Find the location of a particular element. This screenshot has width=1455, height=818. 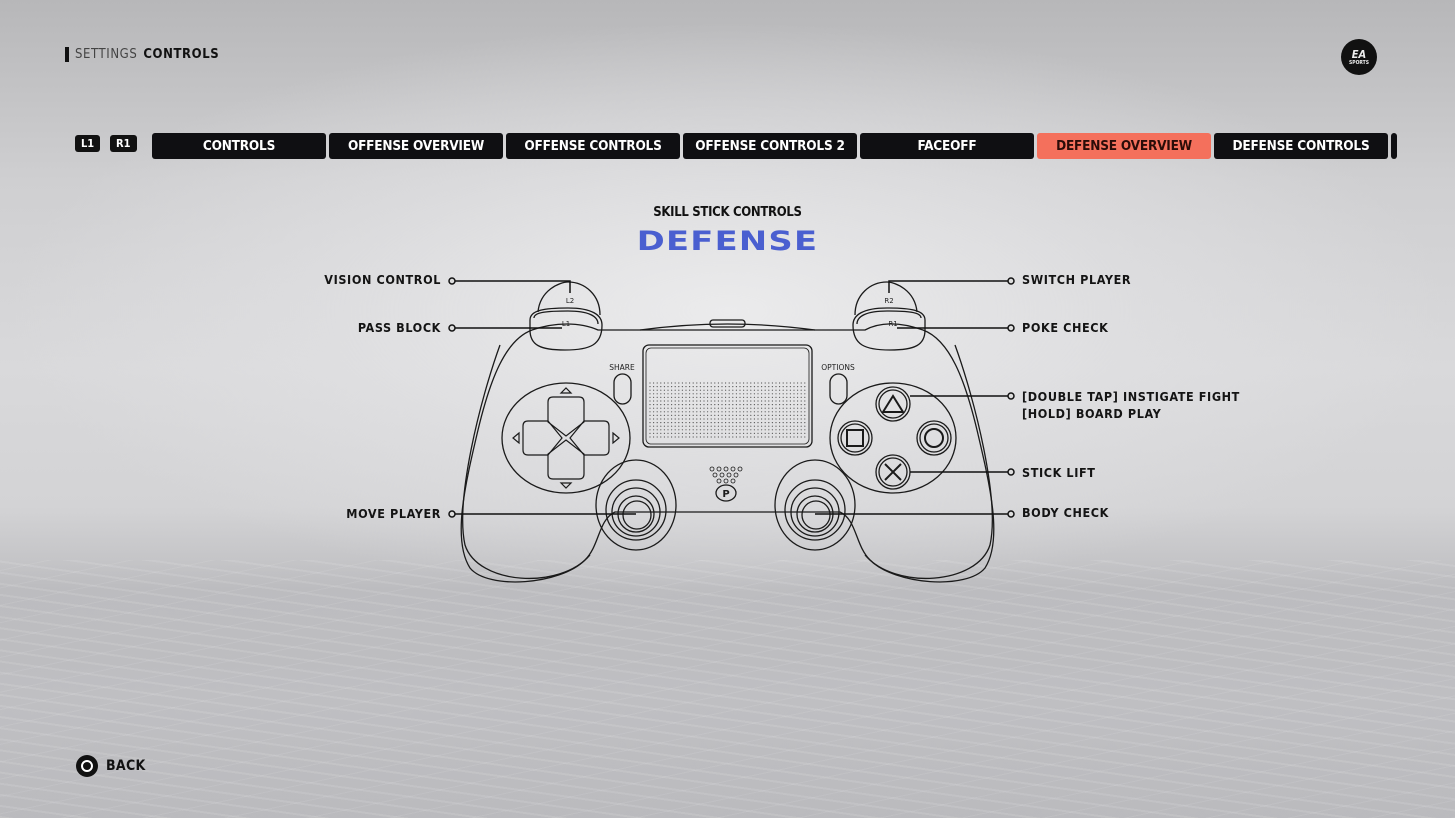

r1-label: R1 is located at coordinates (892, 324).